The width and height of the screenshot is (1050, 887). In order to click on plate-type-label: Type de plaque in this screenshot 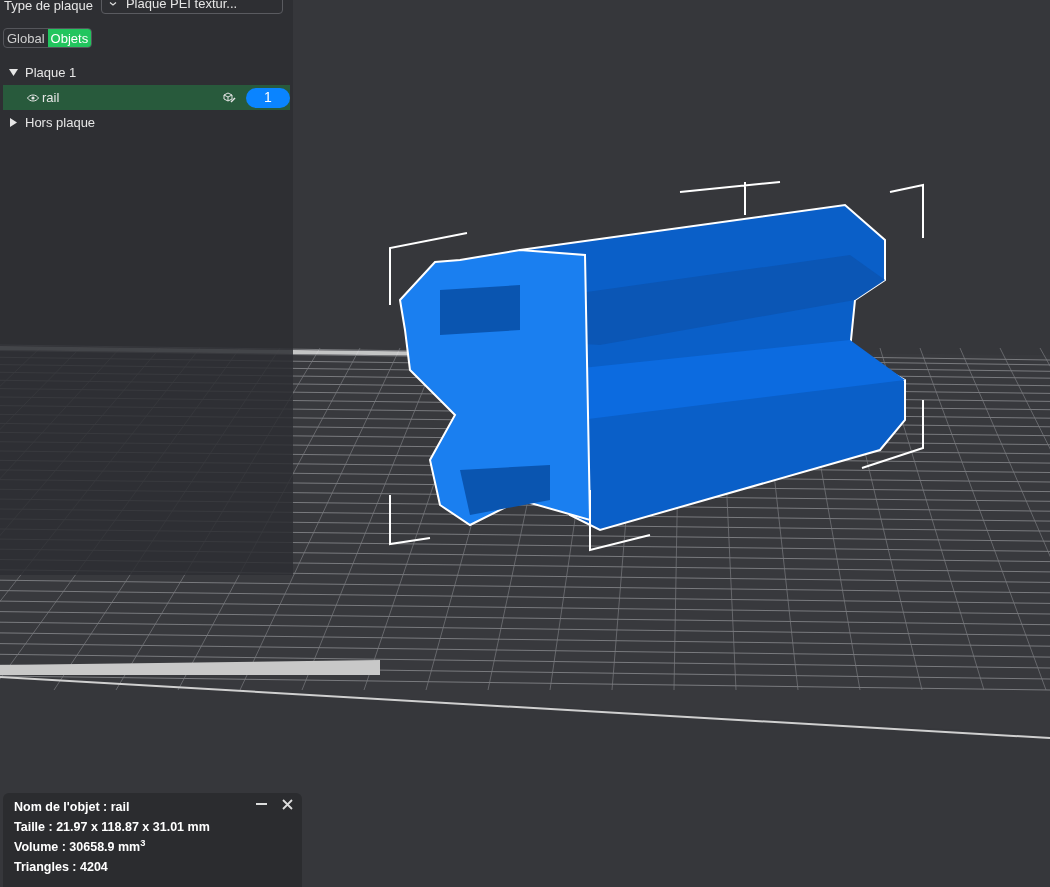, I will do `click(48, 8)`.